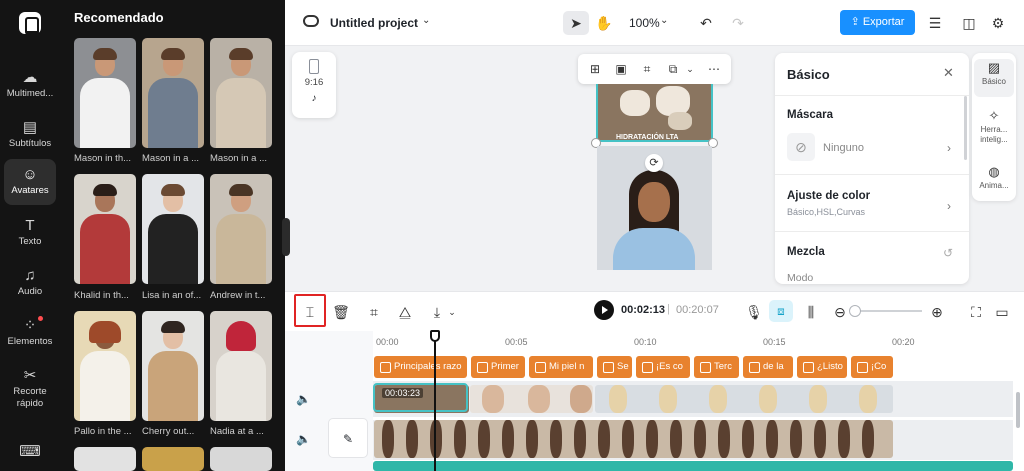  Describe the element at coordinates (311, 21) in the screenshot. I see `cloud-icon` at that location.